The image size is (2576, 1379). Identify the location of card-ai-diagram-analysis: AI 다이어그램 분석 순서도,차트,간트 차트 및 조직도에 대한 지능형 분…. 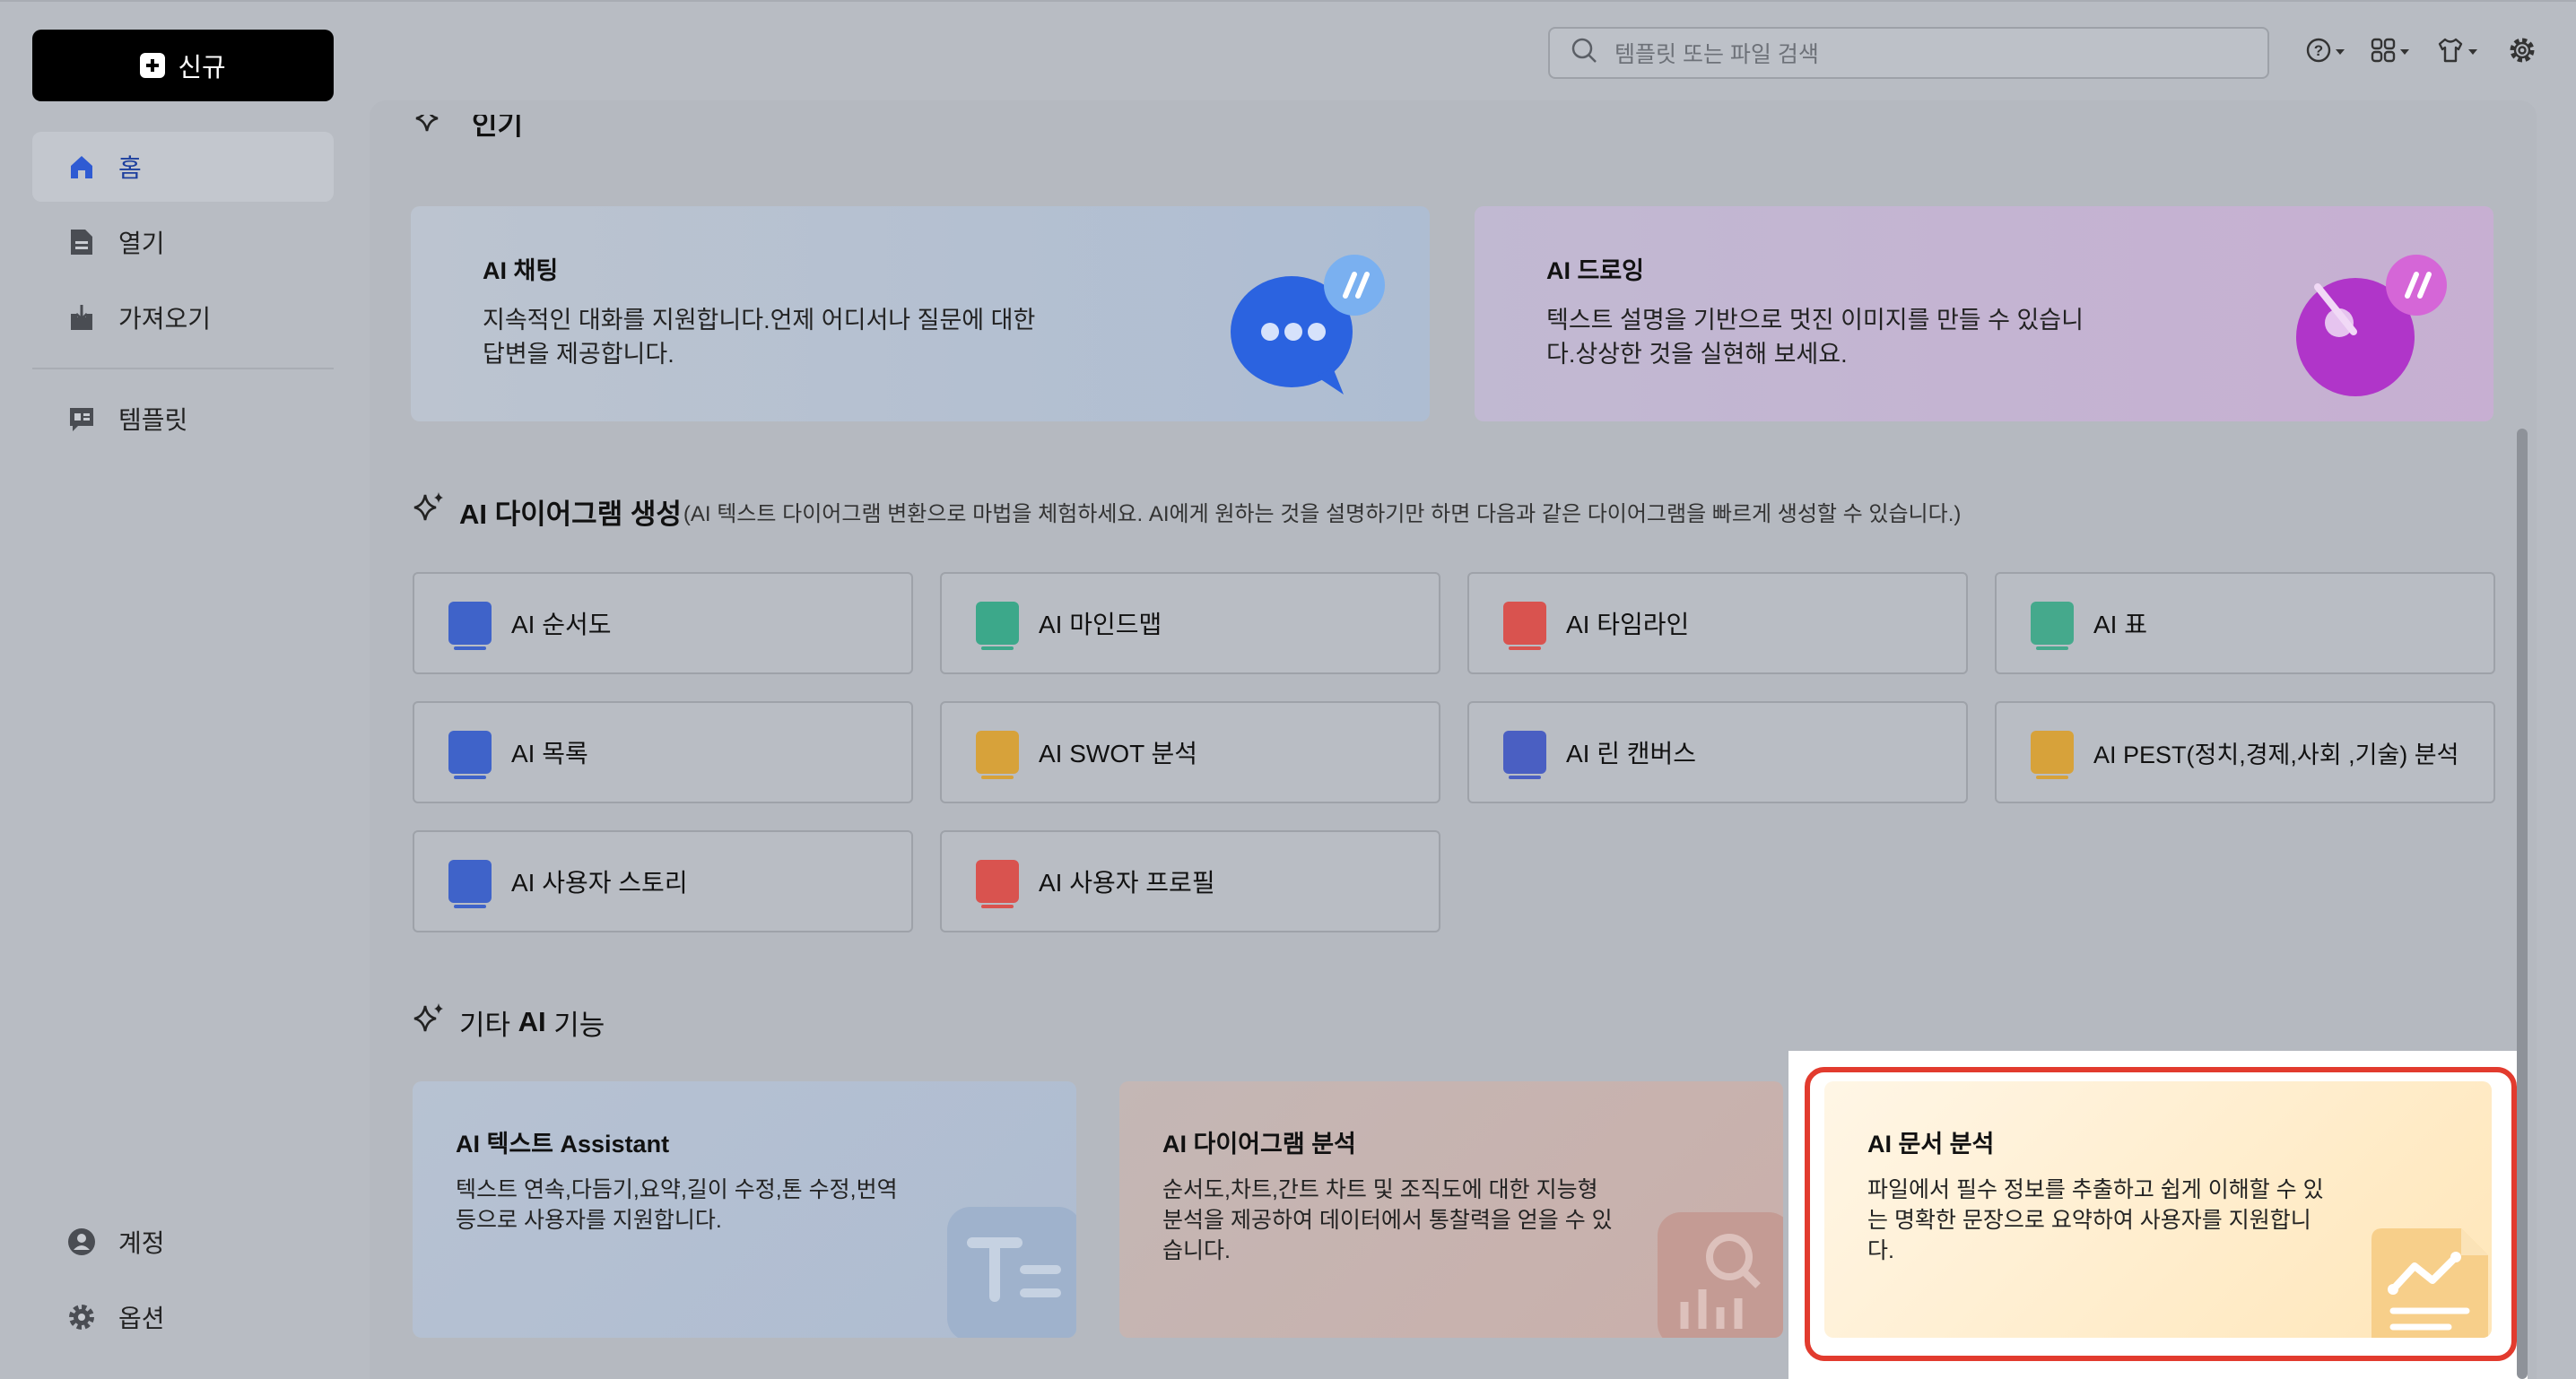
(1451, 1210).